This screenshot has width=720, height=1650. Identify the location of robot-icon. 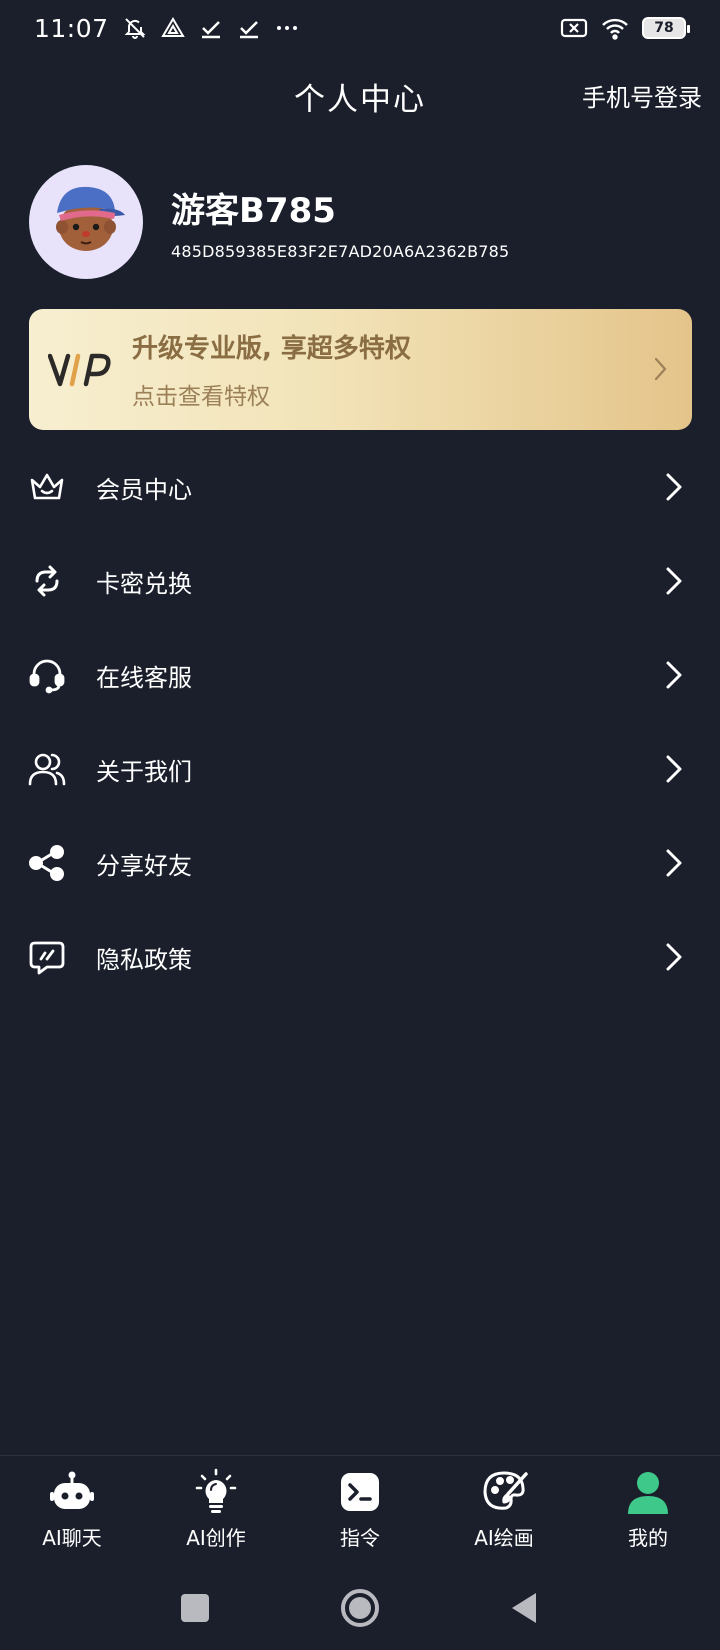
(72, 1490).